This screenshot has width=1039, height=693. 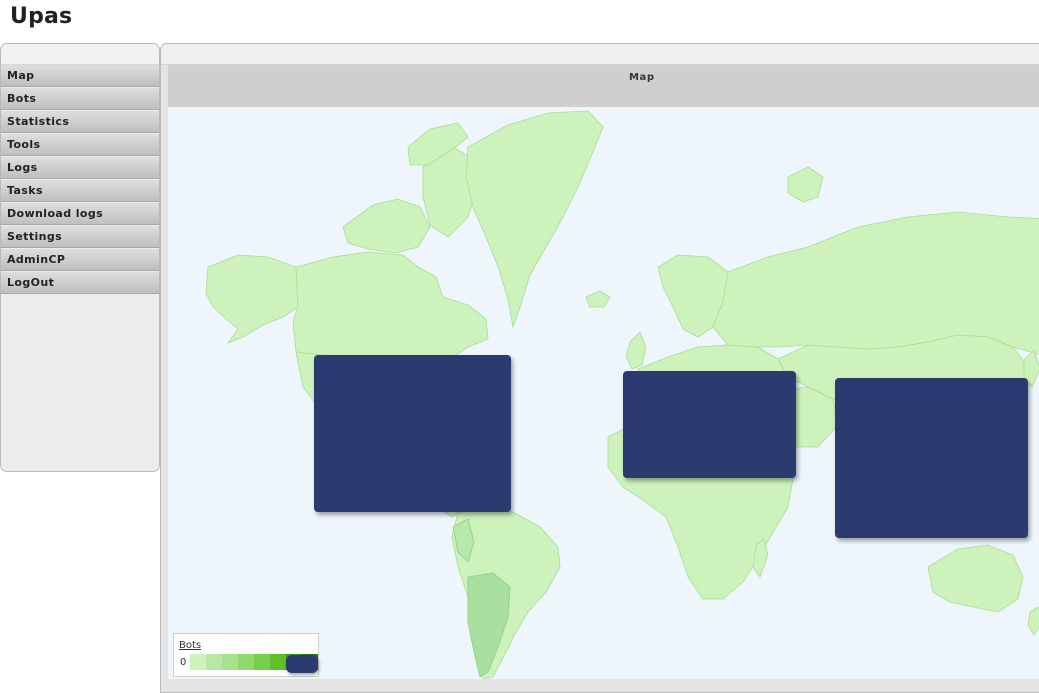 I want to click on sidebar-item-map: Map, so click(x=80, y=76).